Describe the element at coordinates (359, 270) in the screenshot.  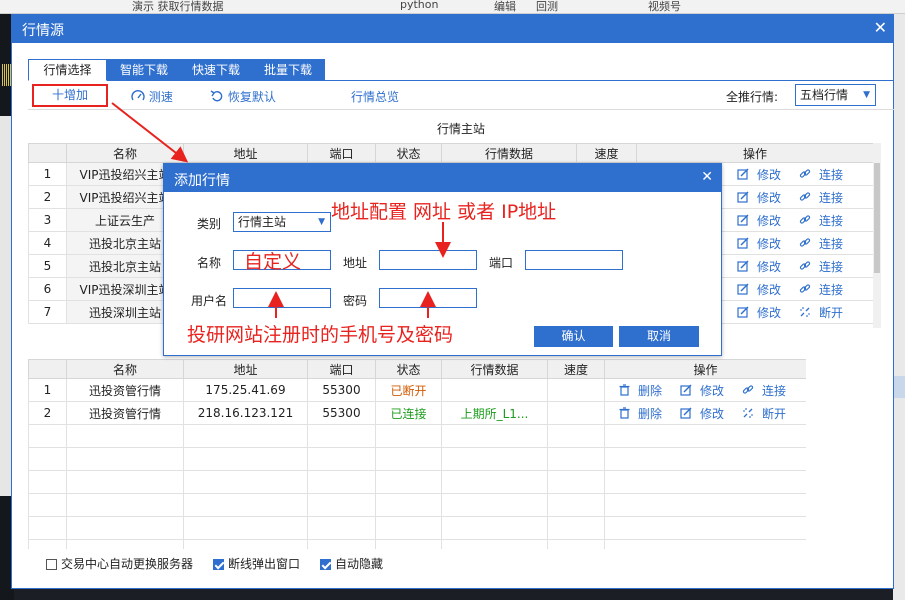
I see `annotation-pointers` at that location.